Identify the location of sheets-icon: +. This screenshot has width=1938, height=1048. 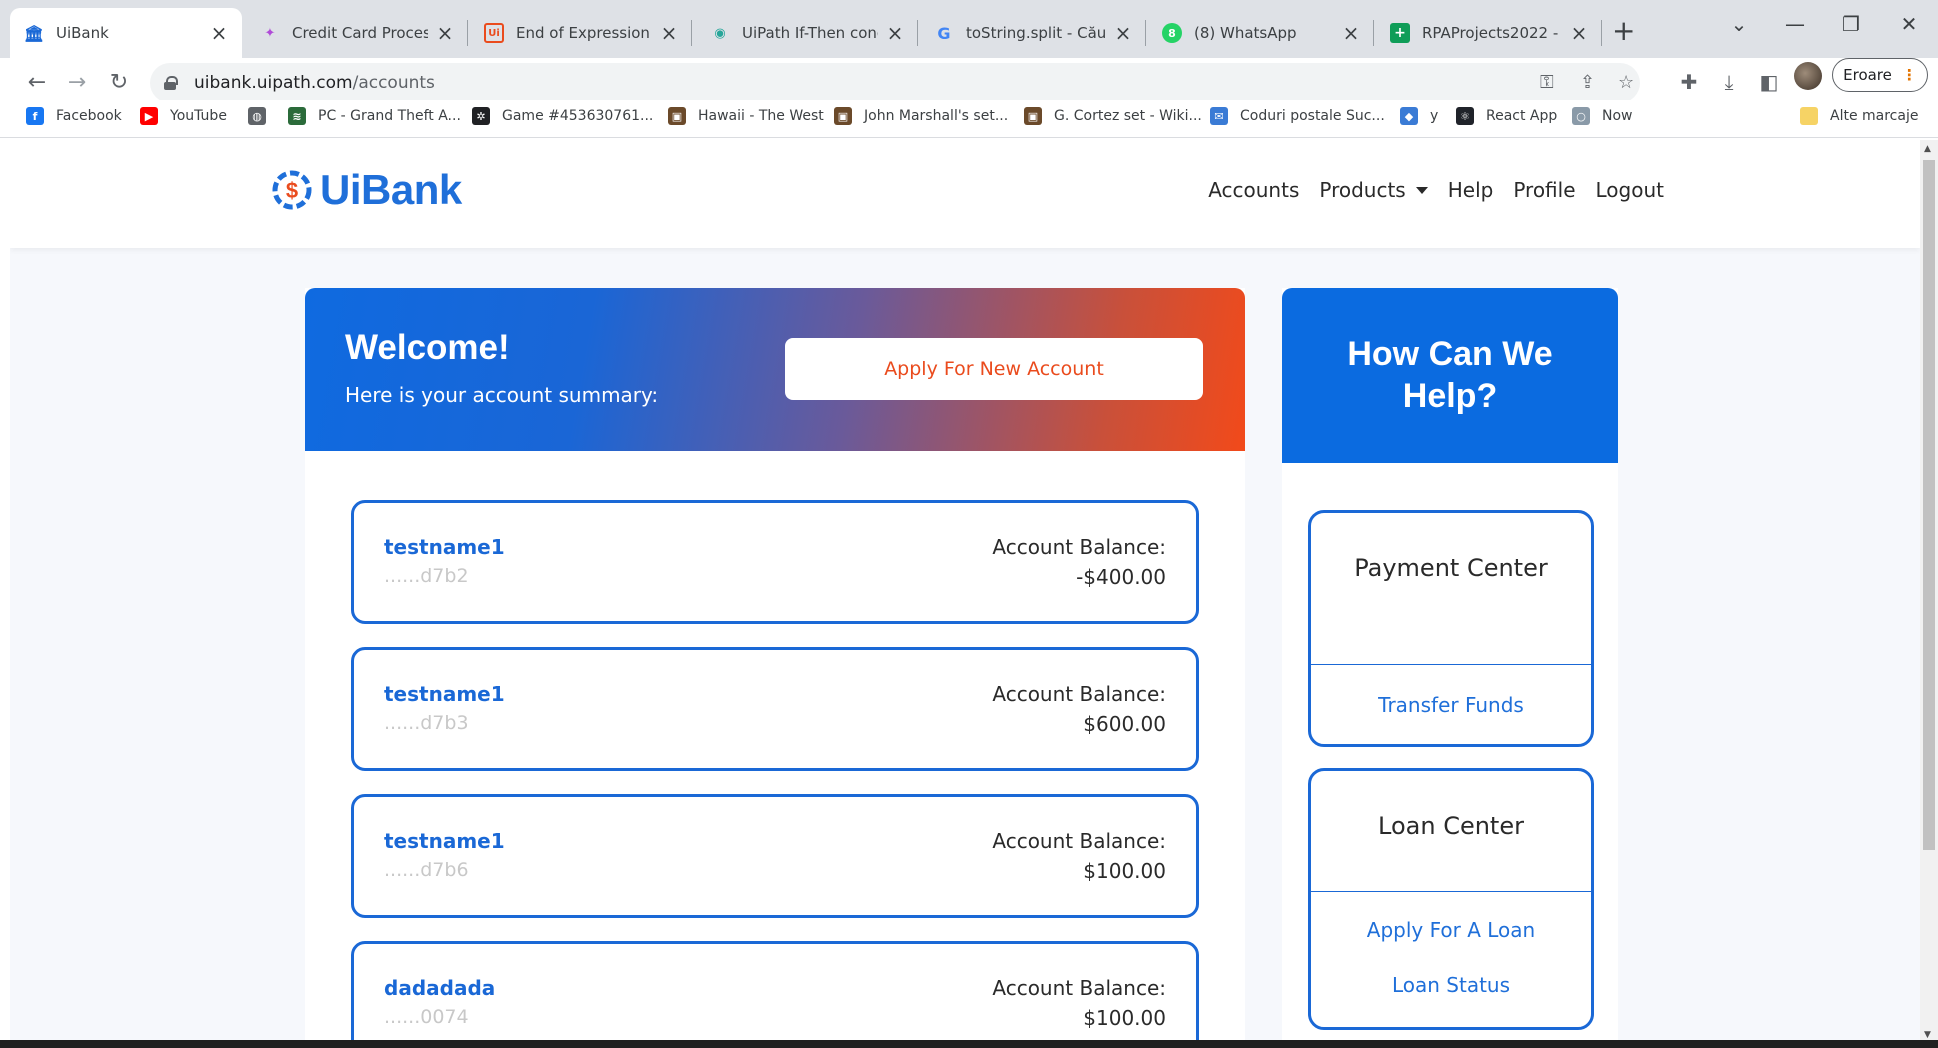
(1400, 33).